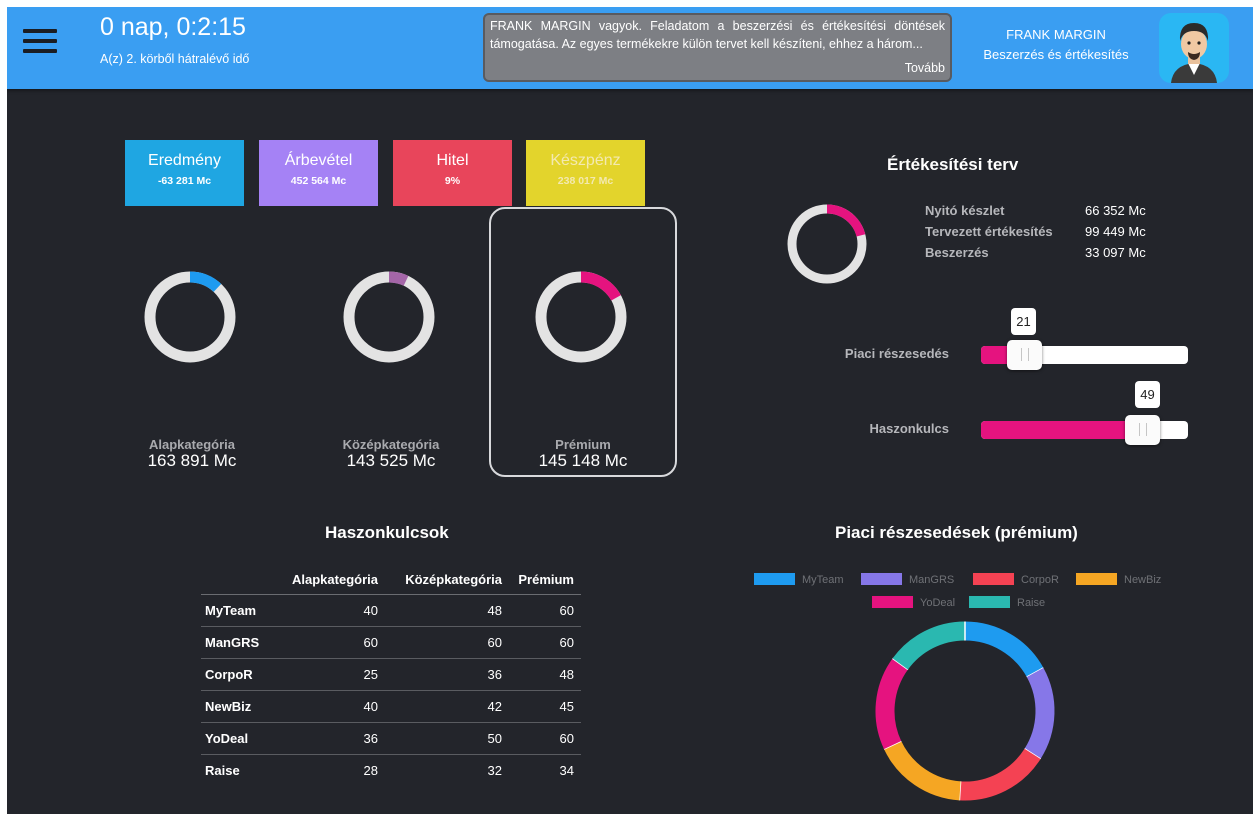 This screenshot has height=814, width=1253. Describe the element at coordinates (1056, 34) in the screenshot. I see `user-name: FRANK MARGIN` at that location.